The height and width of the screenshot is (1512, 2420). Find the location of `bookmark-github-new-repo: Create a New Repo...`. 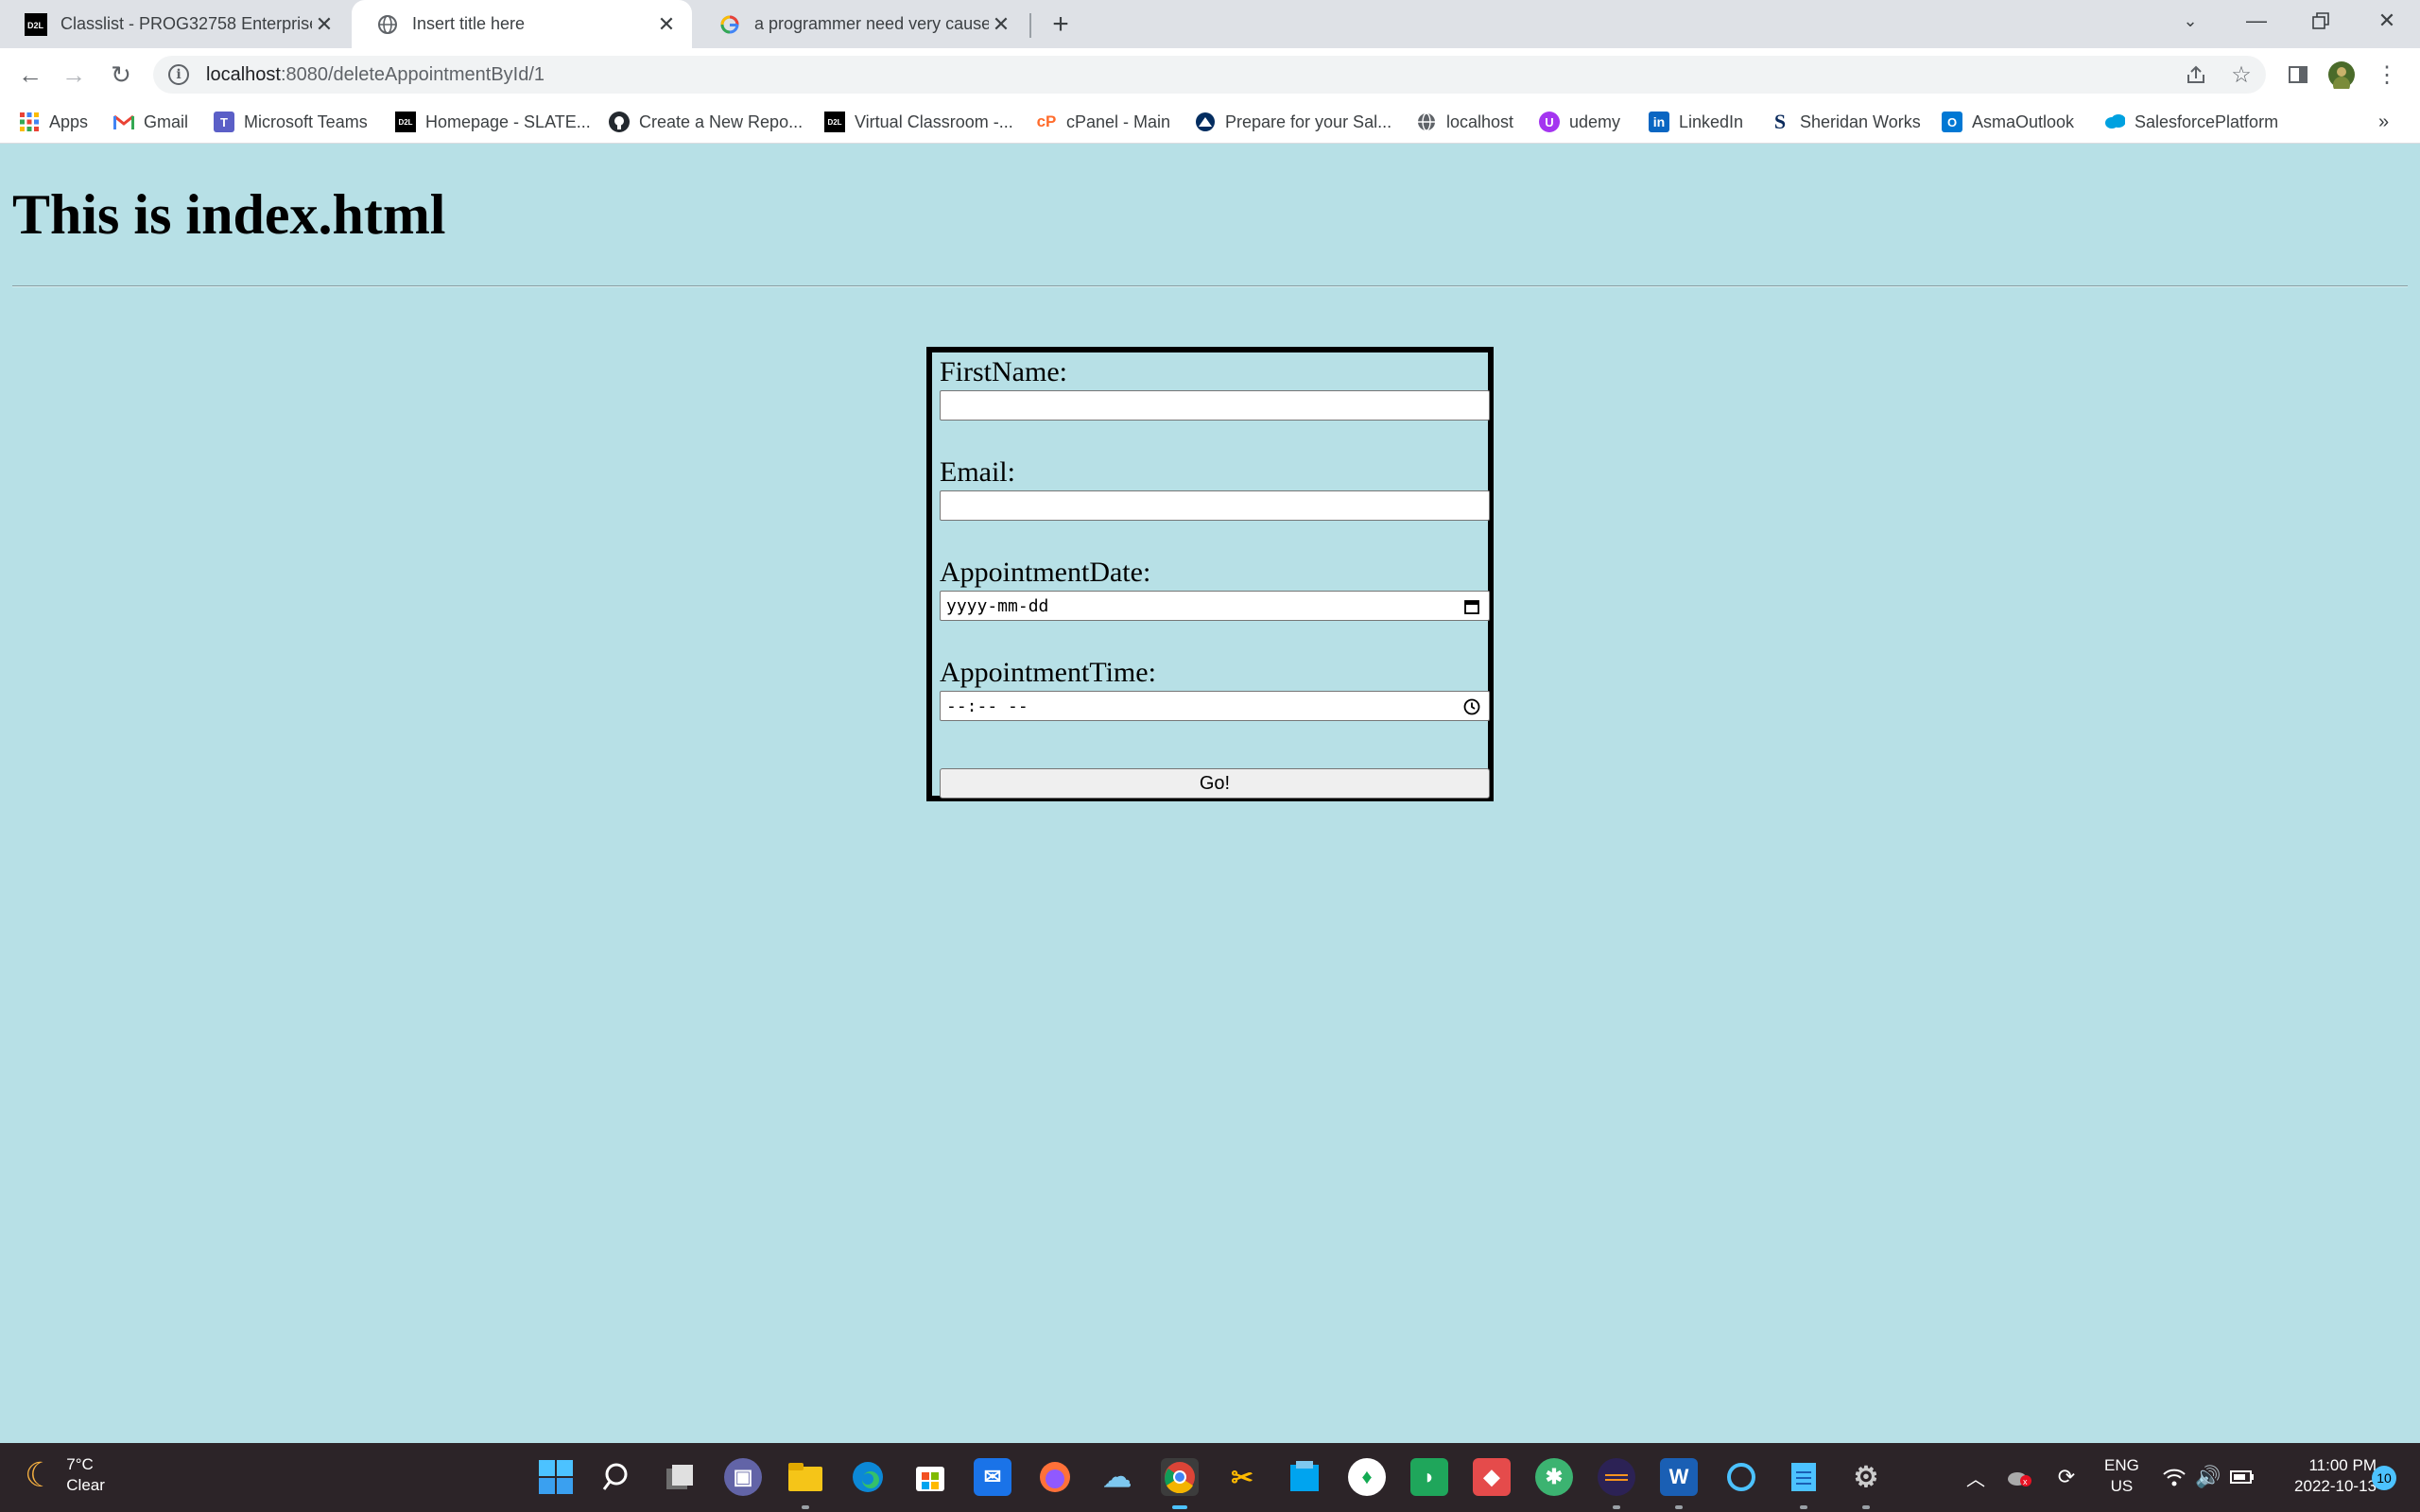

bookmark-github-new-repo: Create a New Repo... is located at coordinates (706, 122).